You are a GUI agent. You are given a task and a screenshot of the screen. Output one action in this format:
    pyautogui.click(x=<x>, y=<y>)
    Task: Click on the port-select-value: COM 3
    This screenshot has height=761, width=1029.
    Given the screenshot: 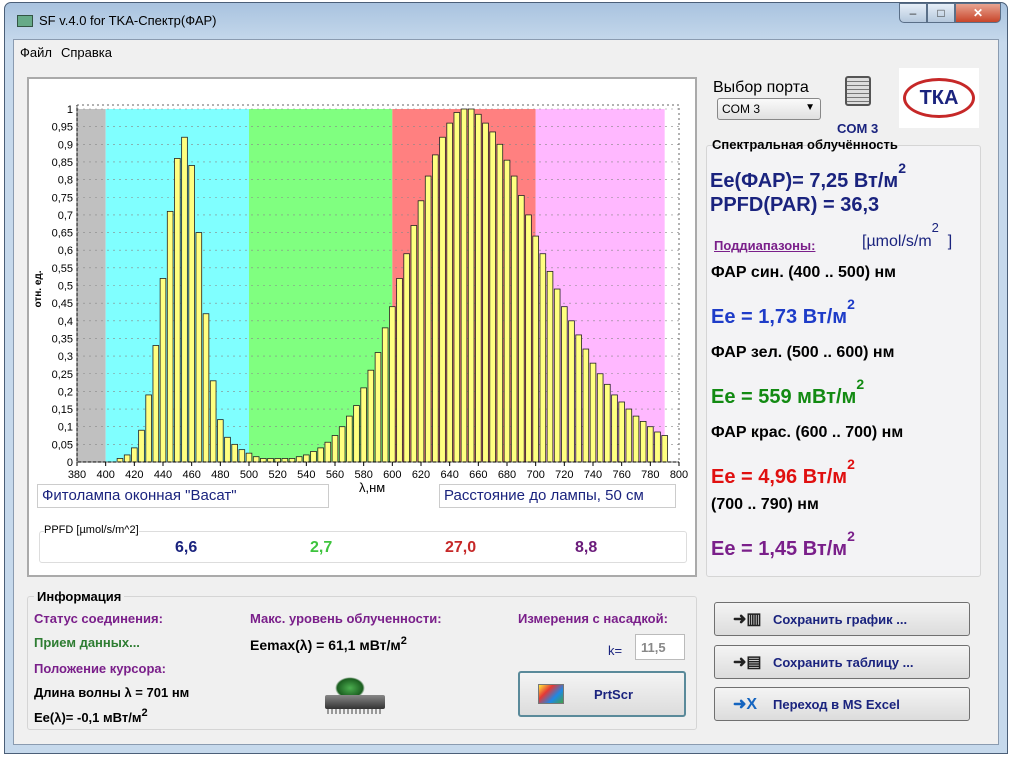 What is the action you would take?
    pyautogui.click(x=741, y=109)
    